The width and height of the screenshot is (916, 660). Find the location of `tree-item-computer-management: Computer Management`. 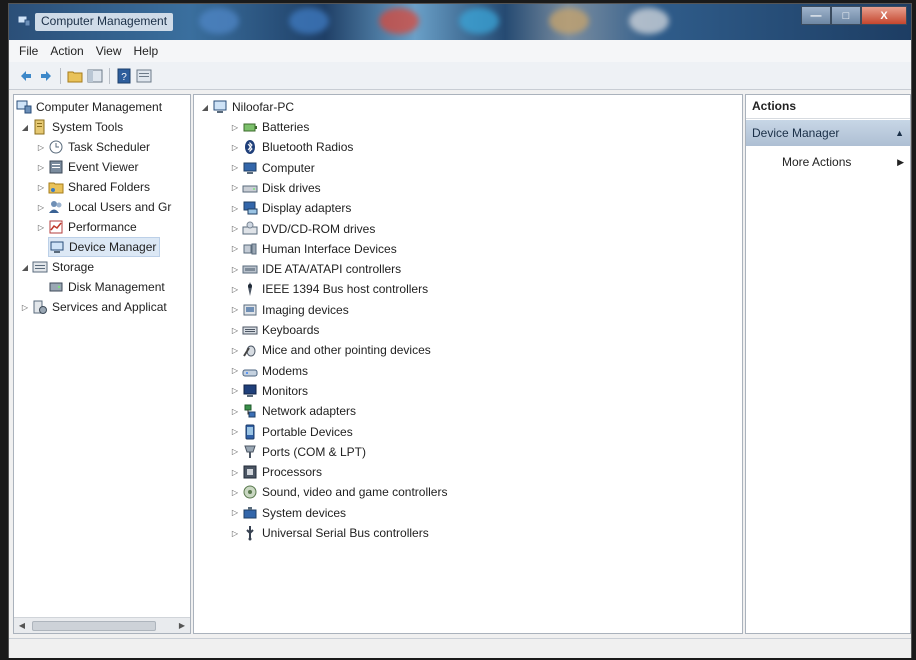

tree-item-computer-management: Computer Management is located at coordinates (89, 107).